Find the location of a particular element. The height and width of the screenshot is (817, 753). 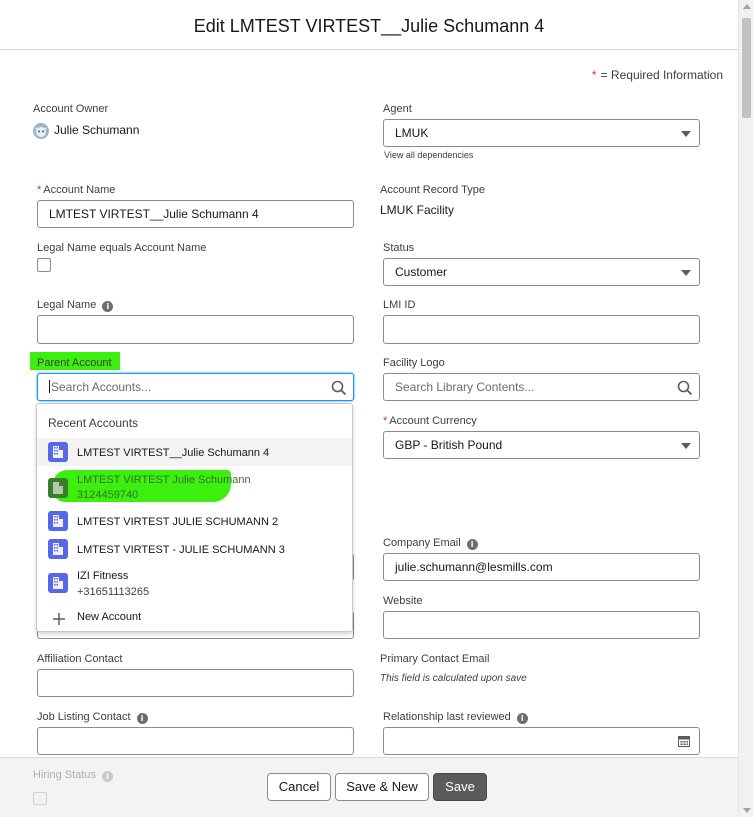

legal-name-equals-checkbox is located at coordinates (44, 265).